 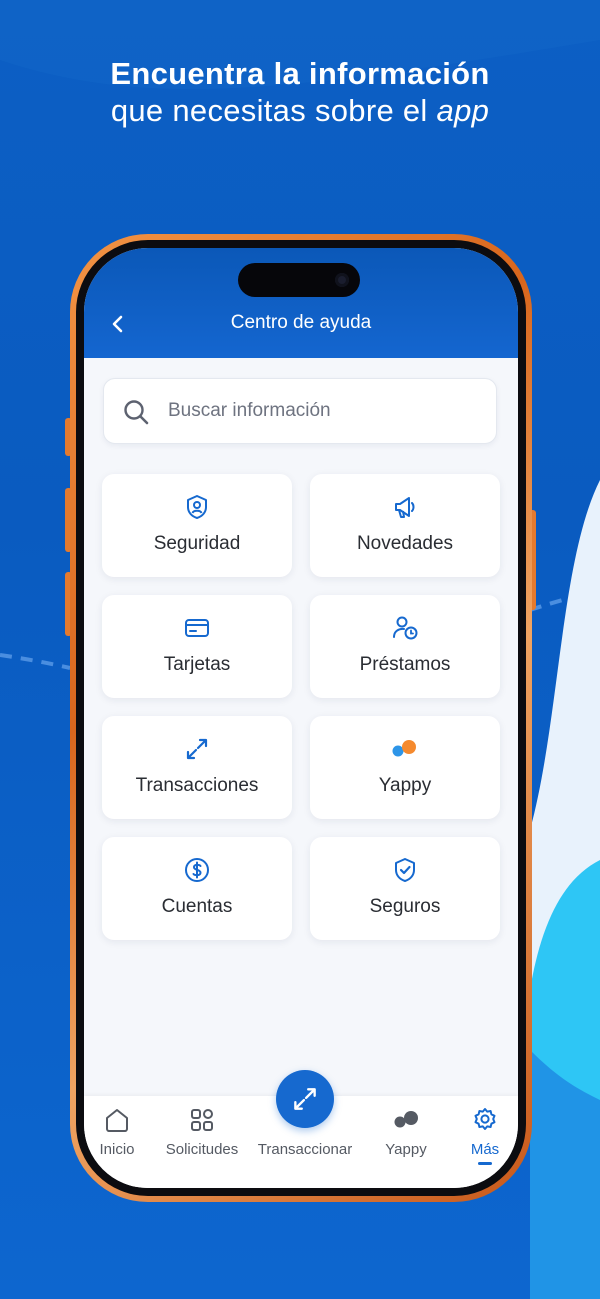 I want to click on dollar-circle-icon, so click(x=197, y=870).